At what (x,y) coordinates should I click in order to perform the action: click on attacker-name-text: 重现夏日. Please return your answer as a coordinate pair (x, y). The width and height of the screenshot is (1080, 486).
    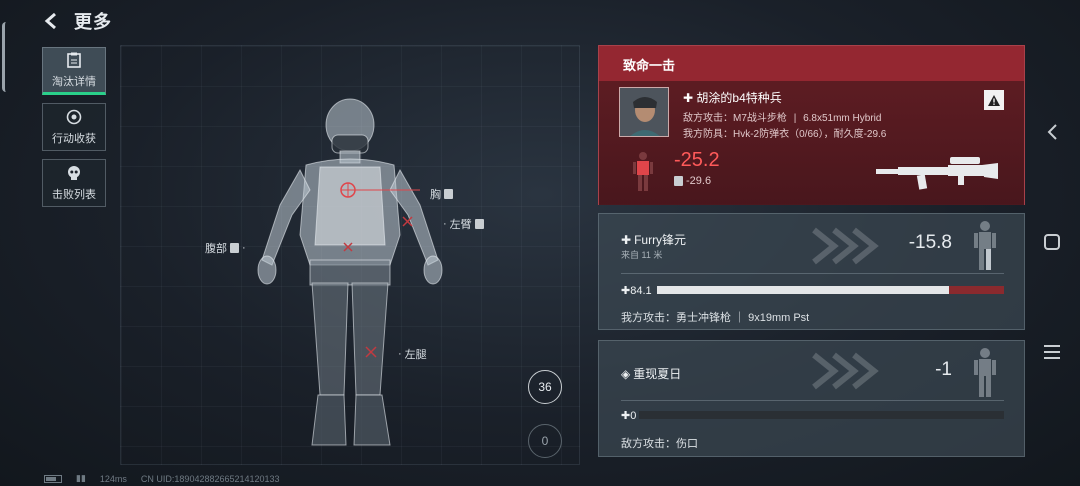
    Looking at the image, I should click on (657, 374).